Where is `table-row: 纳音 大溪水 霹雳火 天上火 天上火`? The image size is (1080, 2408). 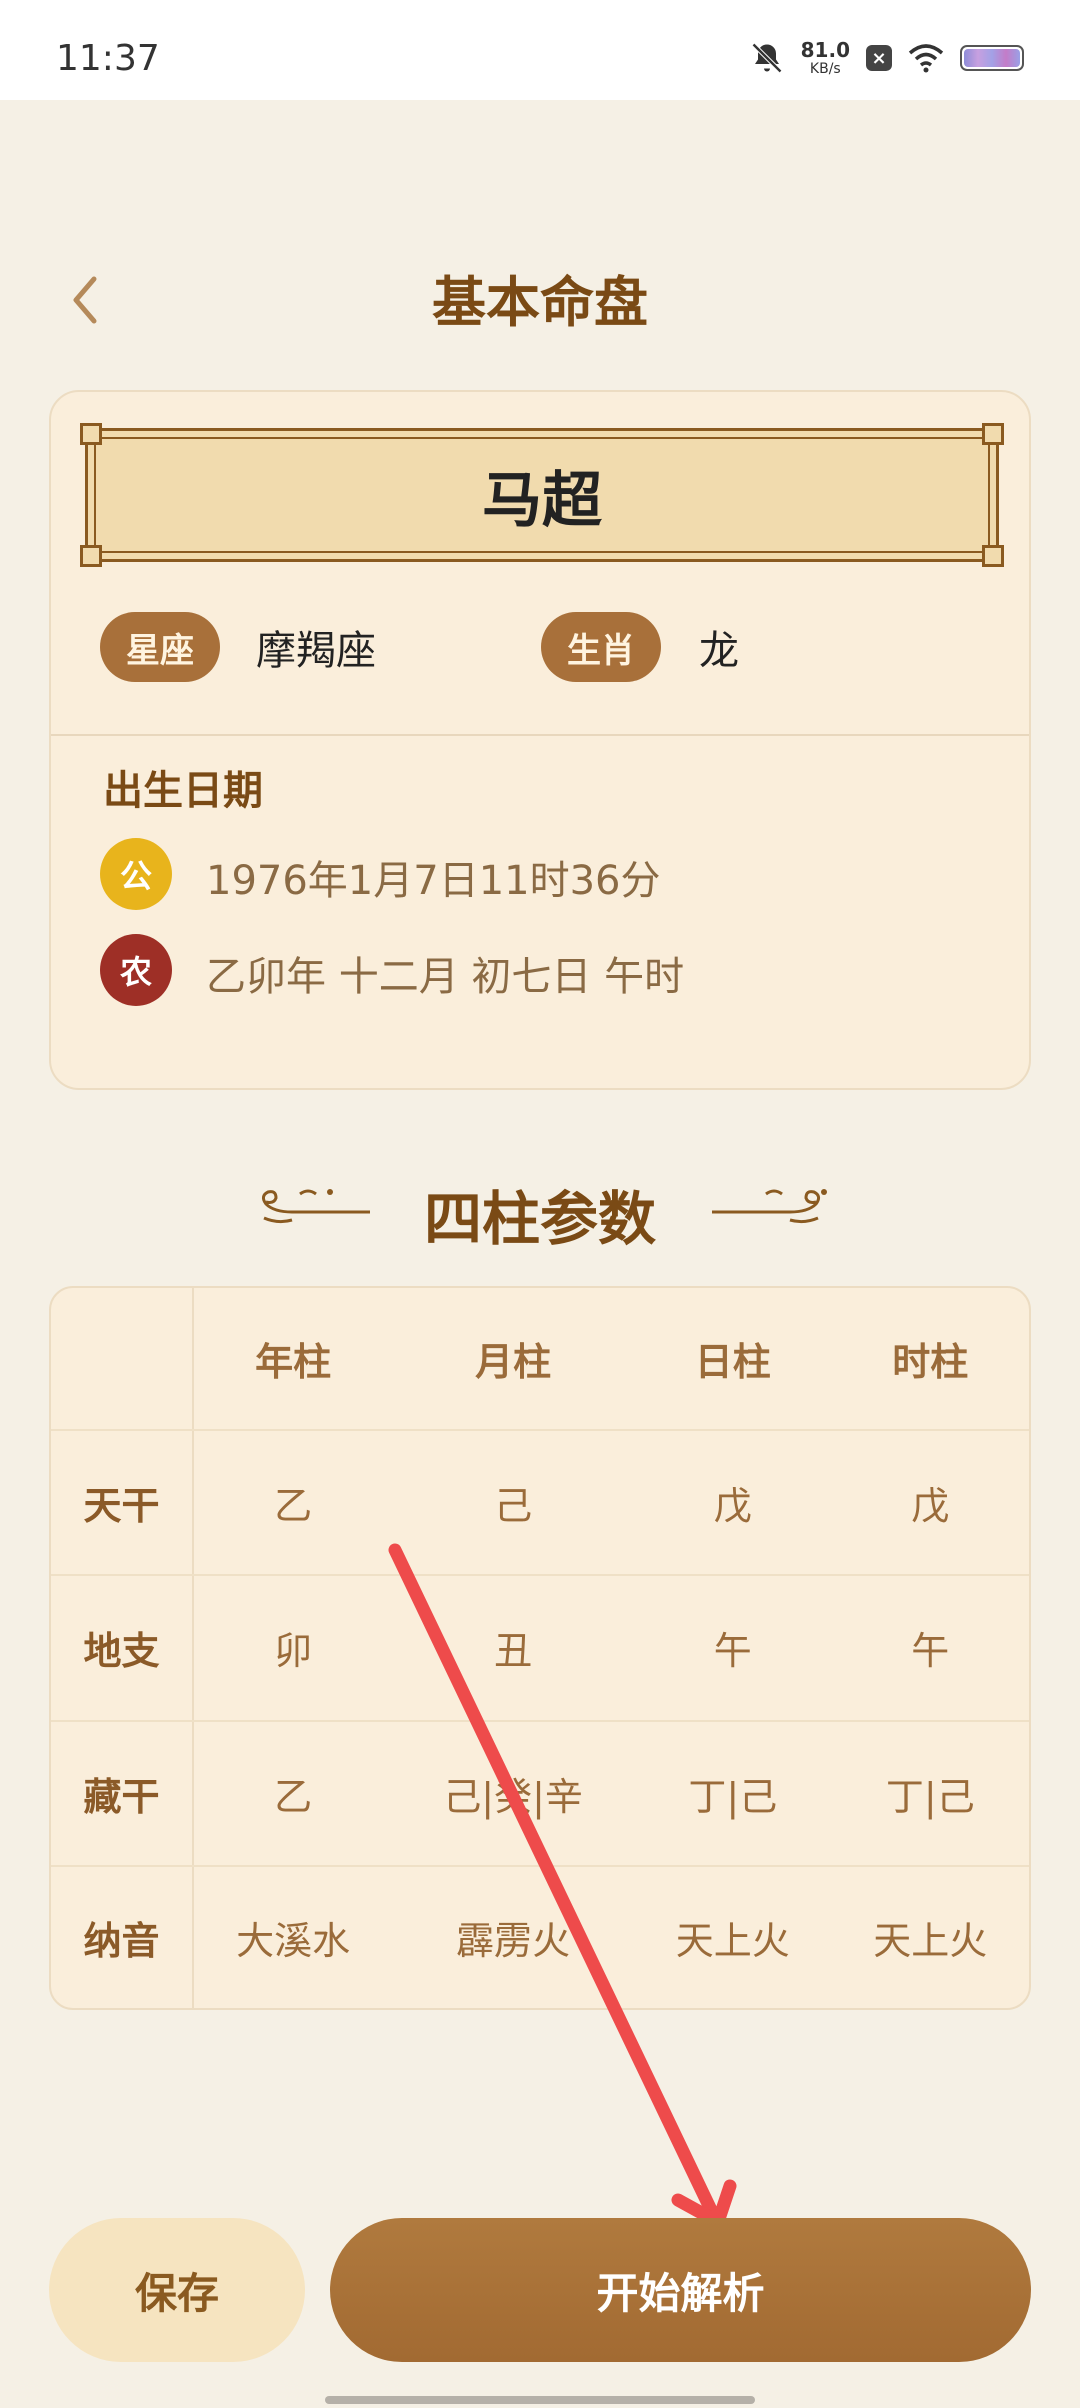
table-row: 纳音 大溪水 霹雳火 天上火 天上火 is located at coordinates (540, 1936).